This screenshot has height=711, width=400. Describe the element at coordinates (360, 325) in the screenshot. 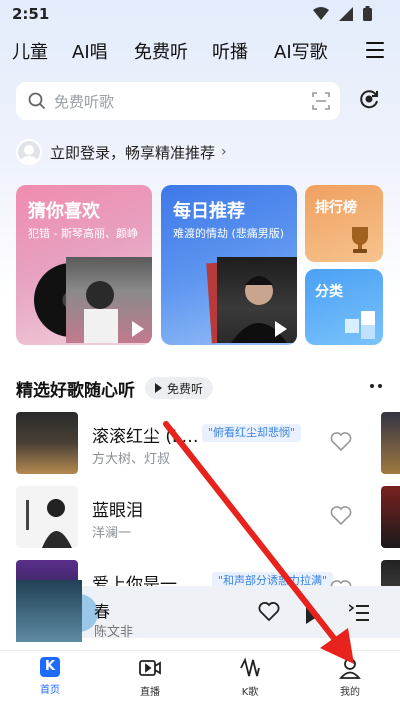

I see `cubes-icon` at that location.